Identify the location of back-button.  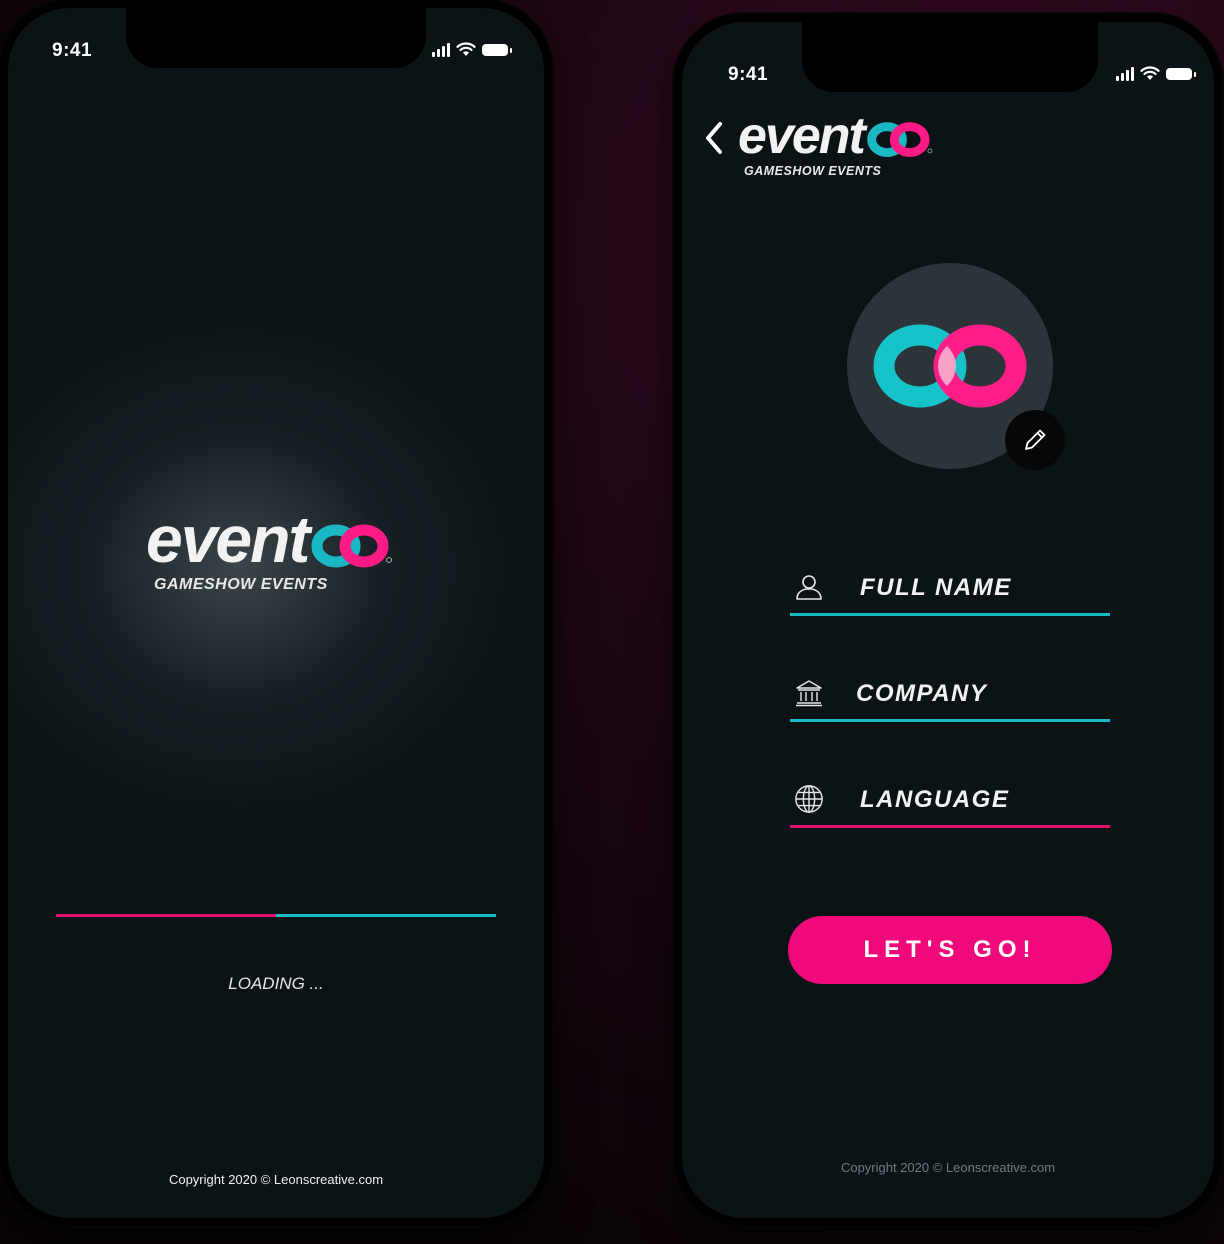
(714, 138).